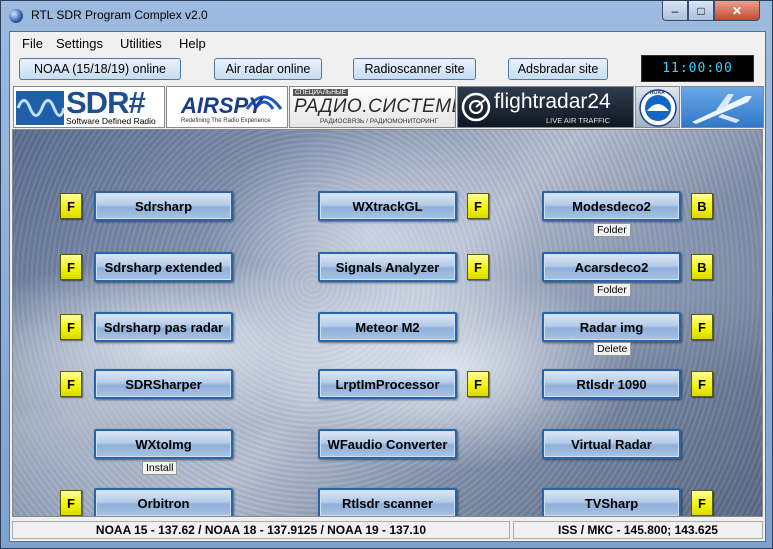 This screenshot has height=549, width=773. I want to click on radar-icon, so click(476, 107).